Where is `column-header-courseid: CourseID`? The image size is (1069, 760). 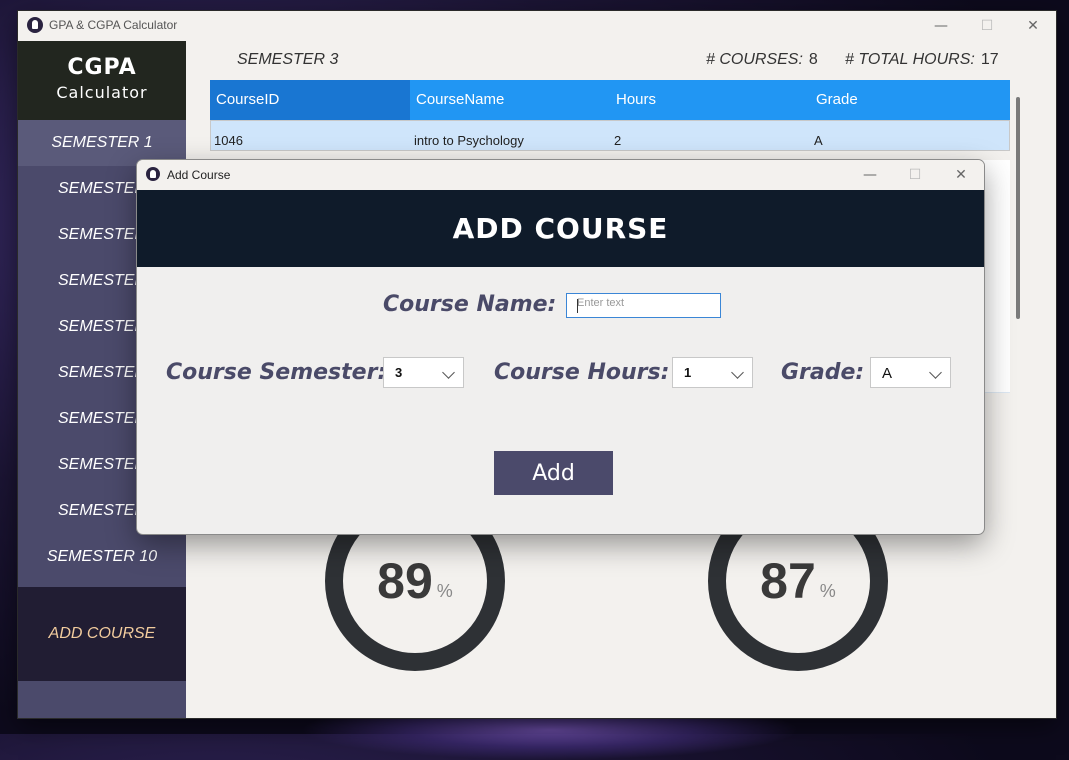 column-header-courseid: CourseID is located at coordinates (310, 100).